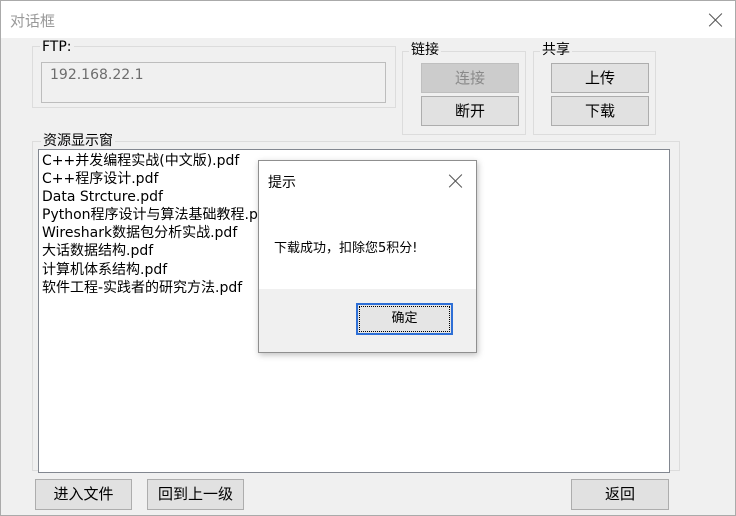 The height and width of the screenshot is (516, 736). What do you see at coordinates (600, 111) in the screenshot?
I see `download-button: 下载` at bounding box center [600, 111].